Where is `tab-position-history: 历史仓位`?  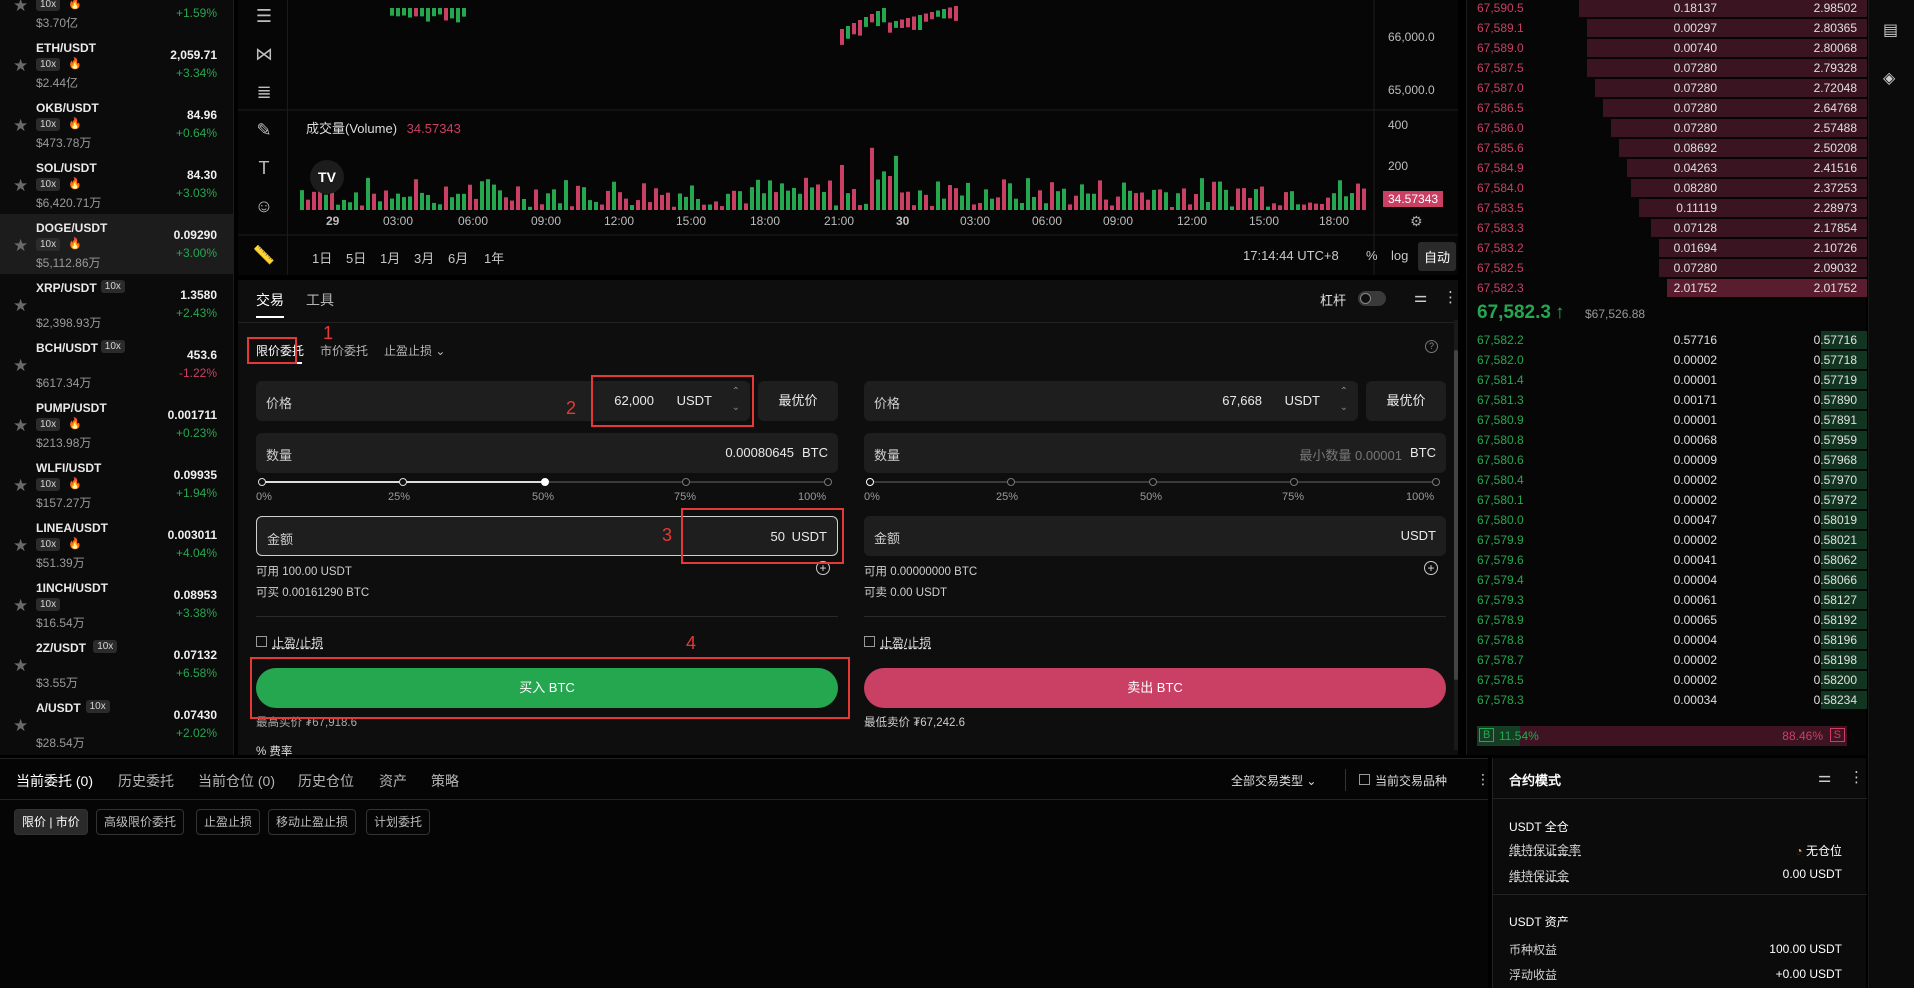 tab-position-history: 历史仓位 is located at coordinates (326, 781).